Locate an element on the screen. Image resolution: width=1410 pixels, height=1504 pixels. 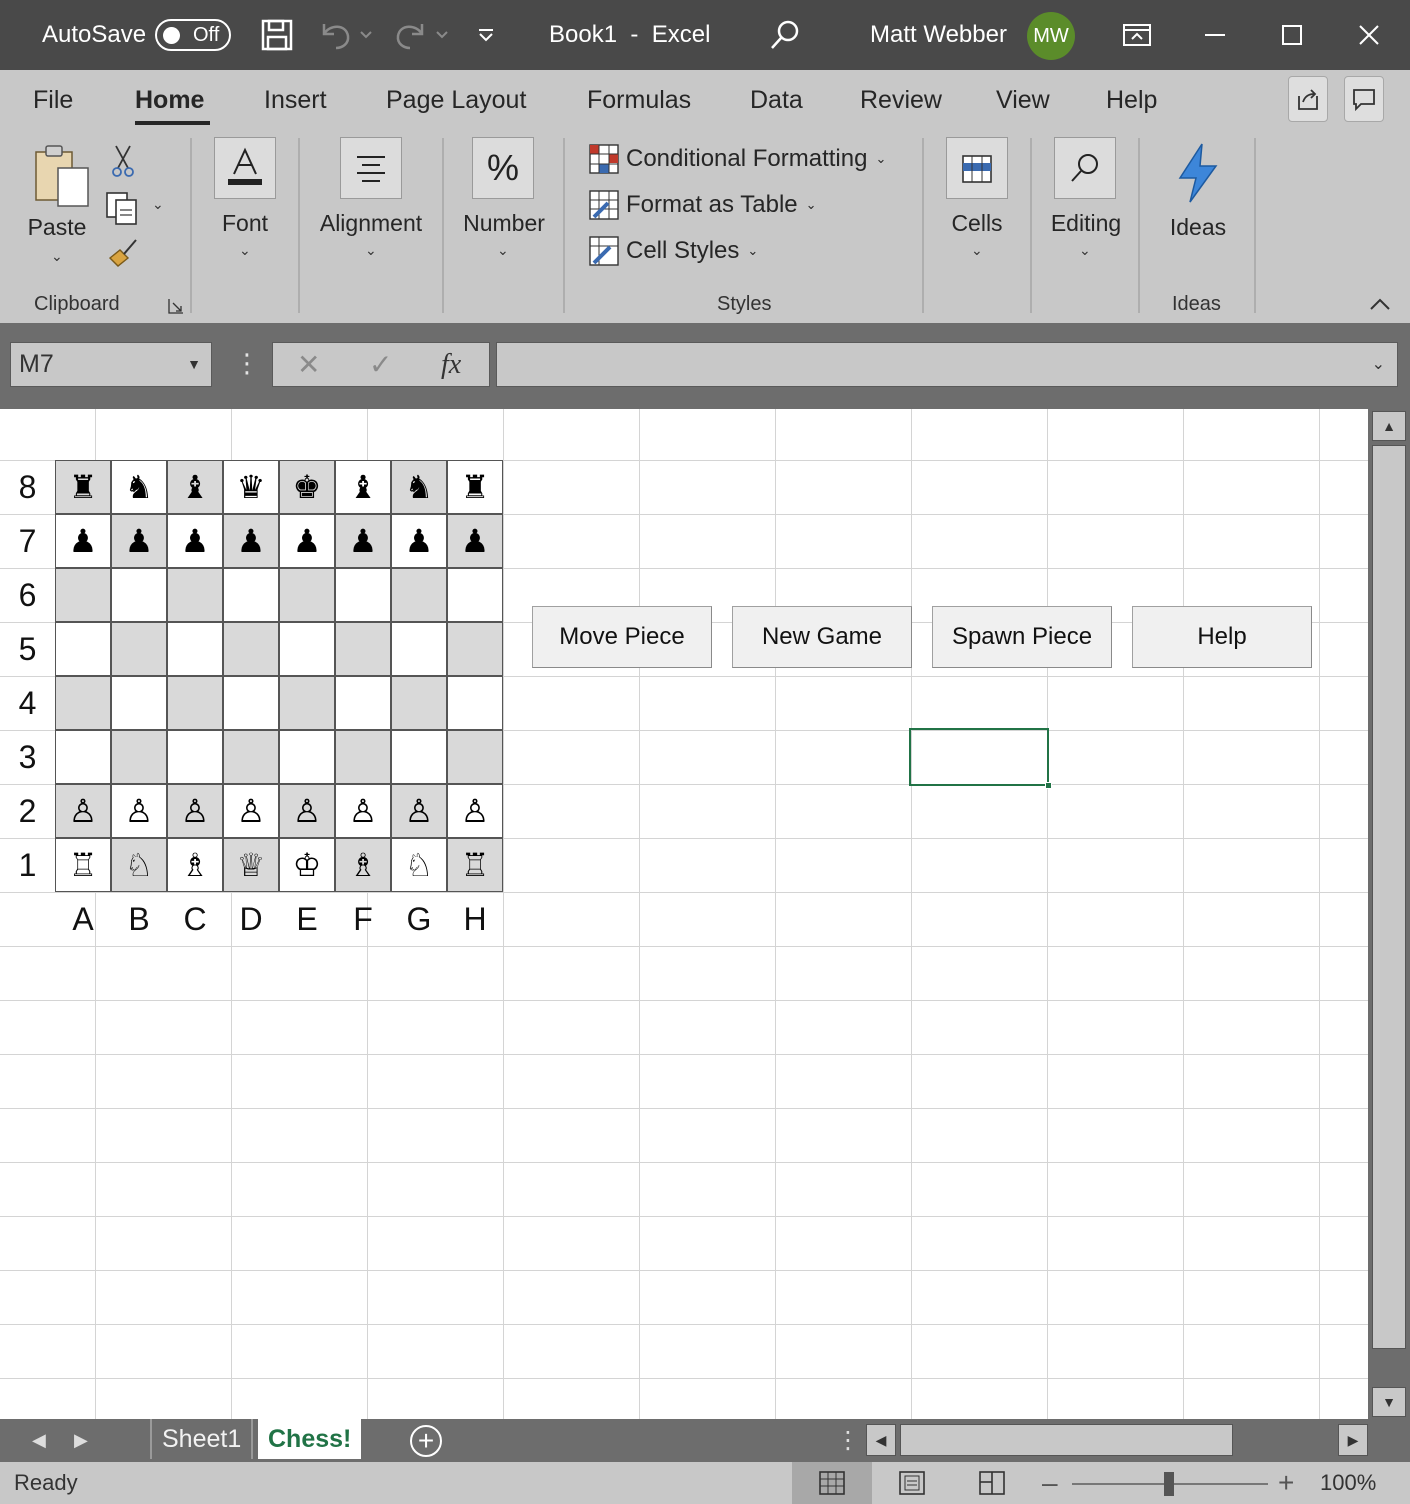
normal-view-button is located at coordinates (832, 1483).